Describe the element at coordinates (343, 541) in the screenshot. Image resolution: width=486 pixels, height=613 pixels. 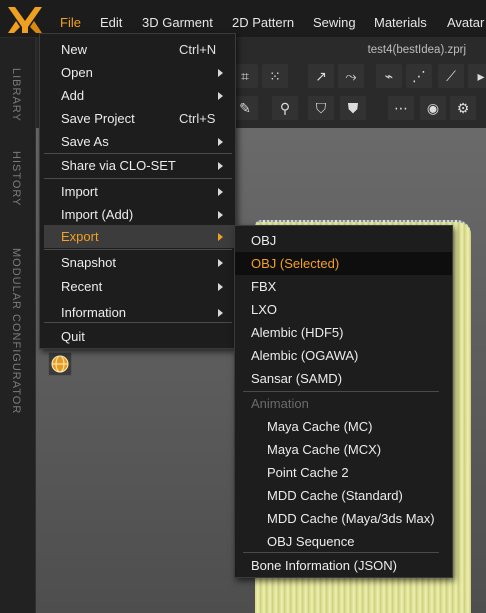
I see `export-obj-sequence: OBJ Sequence` at that location.